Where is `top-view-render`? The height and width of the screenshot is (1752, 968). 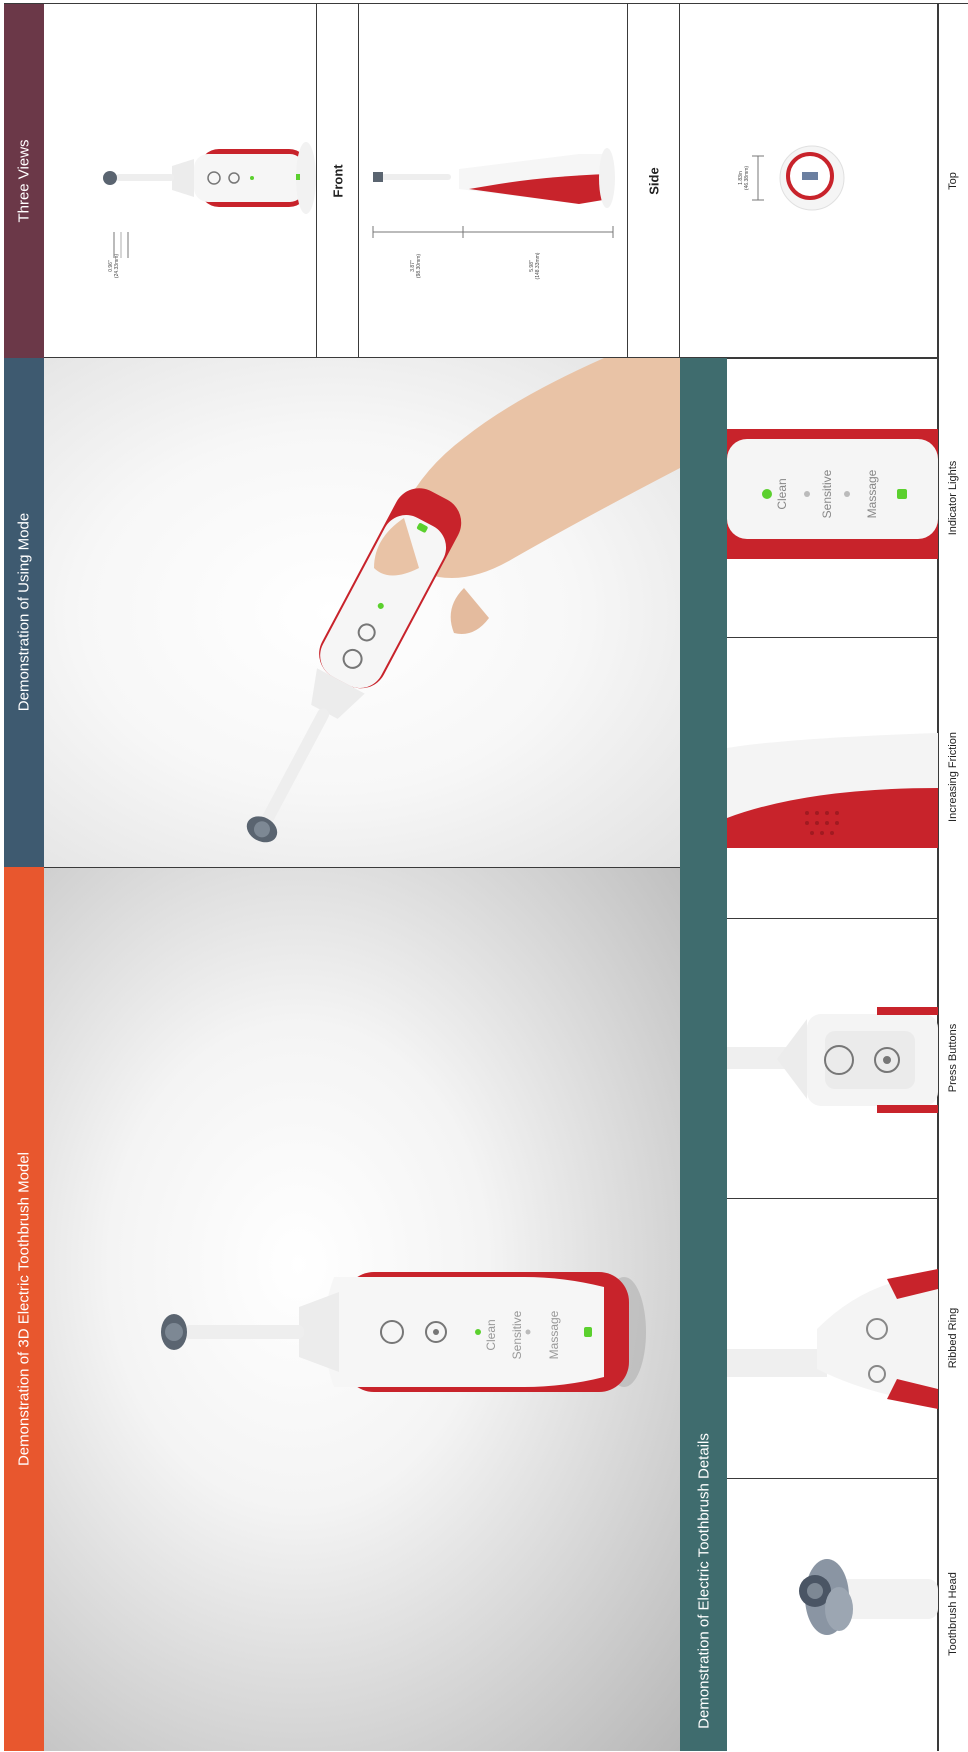
top-view-render is located at coordinates (798, 178).